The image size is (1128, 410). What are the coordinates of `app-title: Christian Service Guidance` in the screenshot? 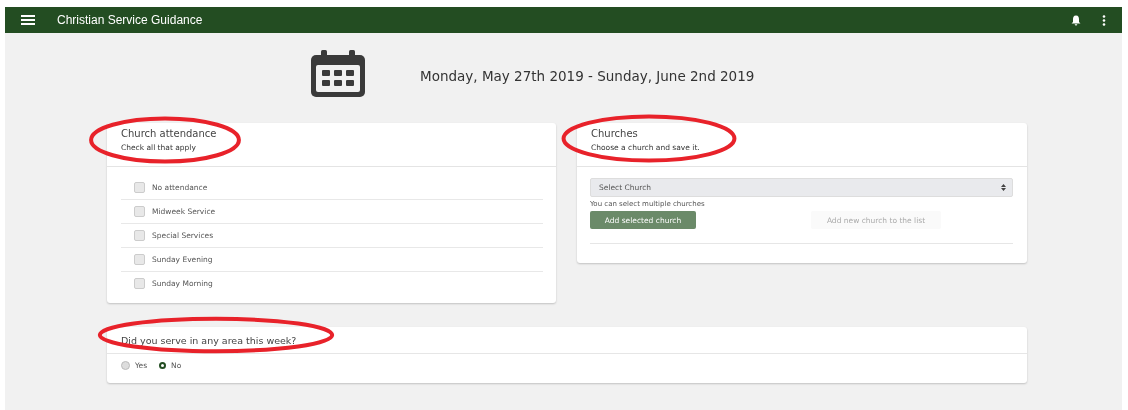 It's located at (130, 20).